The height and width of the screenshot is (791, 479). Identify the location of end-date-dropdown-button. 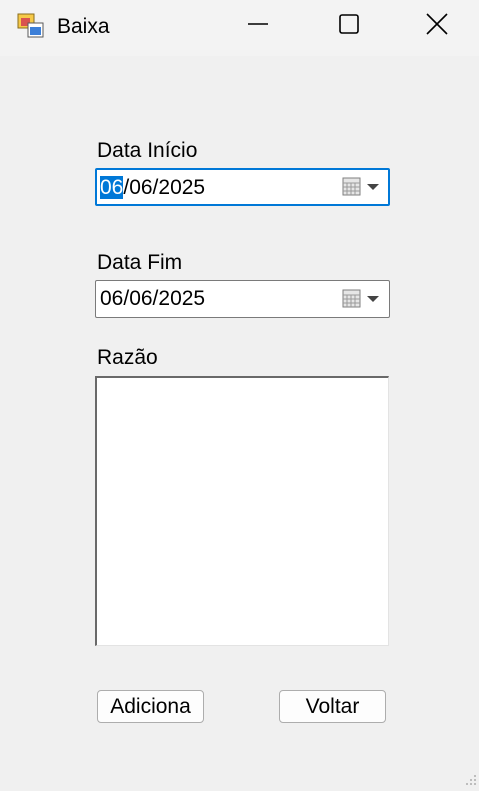
(362, 300).